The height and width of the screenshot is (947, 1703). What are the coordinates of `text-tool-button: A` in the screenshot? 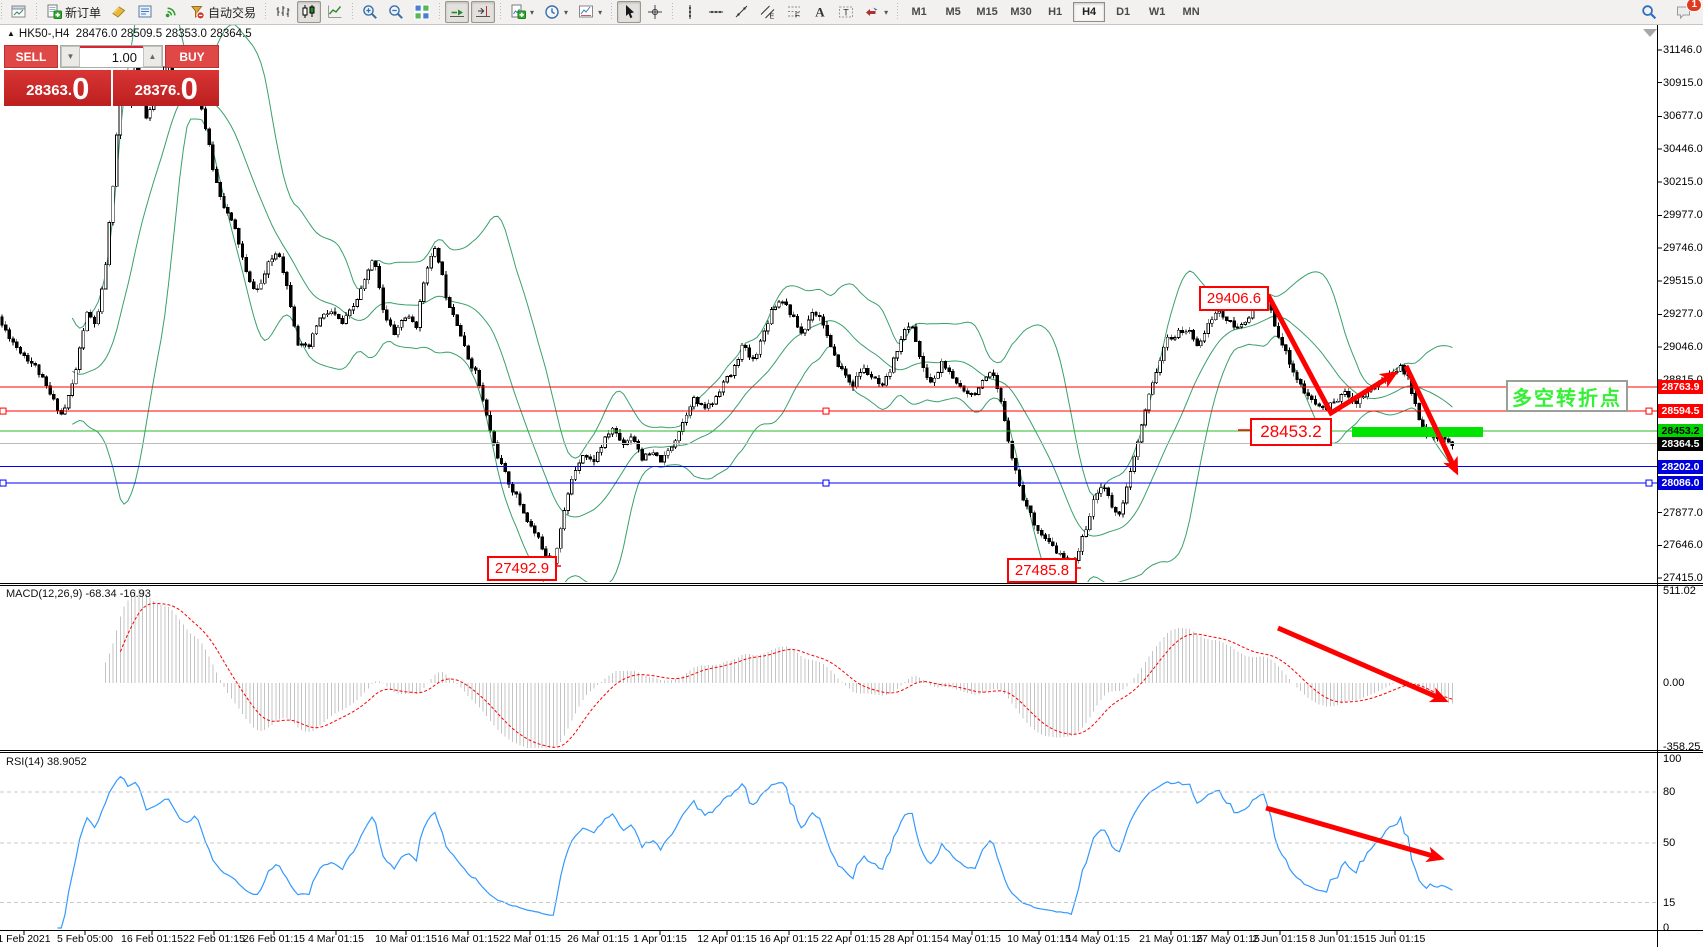 It's located at (820, 12).